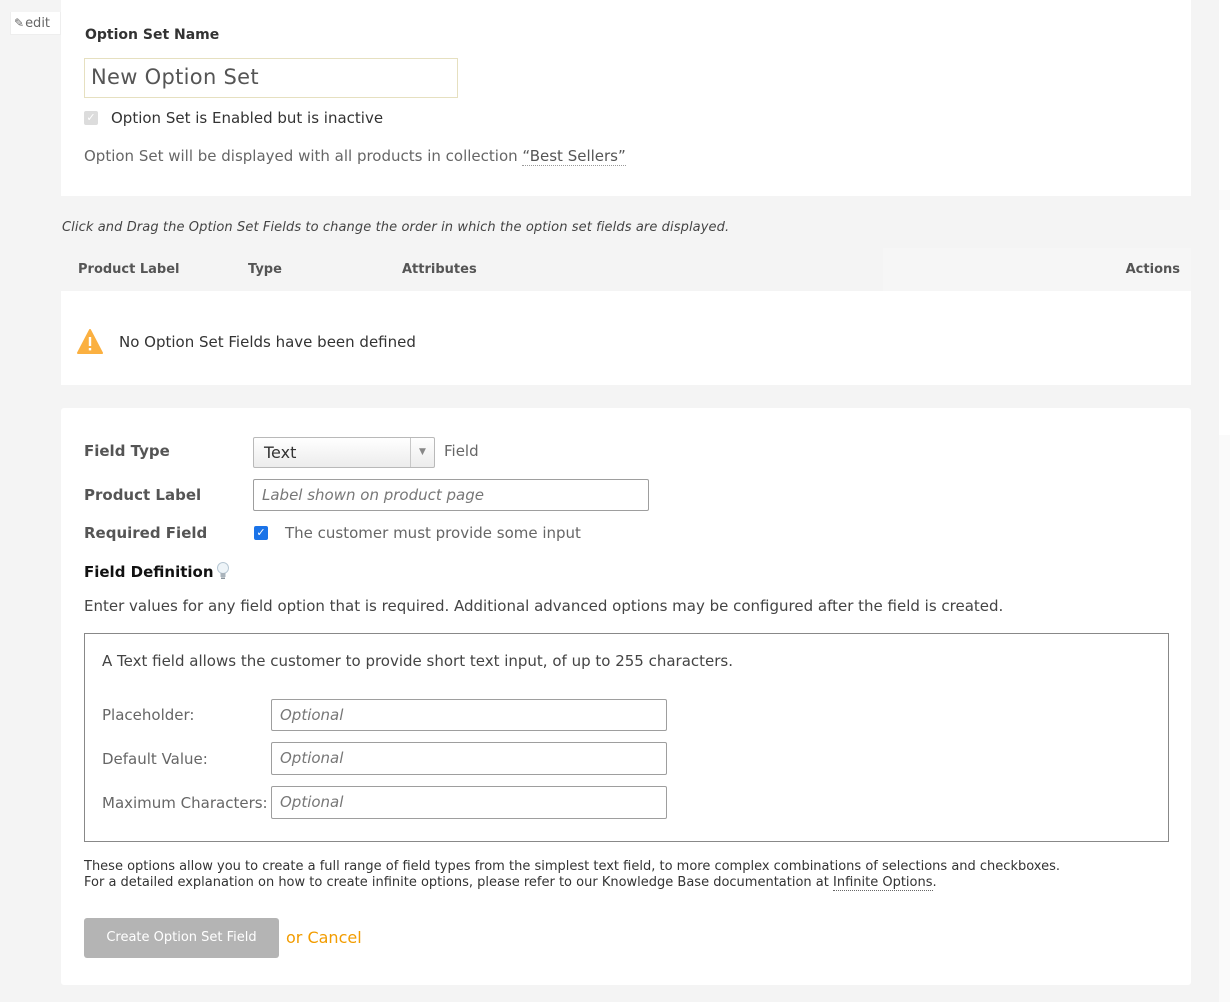  What do you see at coordinates (469, 715) in the screenshot?
I see `placeholder-input: Optional` at bounding box center [469, 715].